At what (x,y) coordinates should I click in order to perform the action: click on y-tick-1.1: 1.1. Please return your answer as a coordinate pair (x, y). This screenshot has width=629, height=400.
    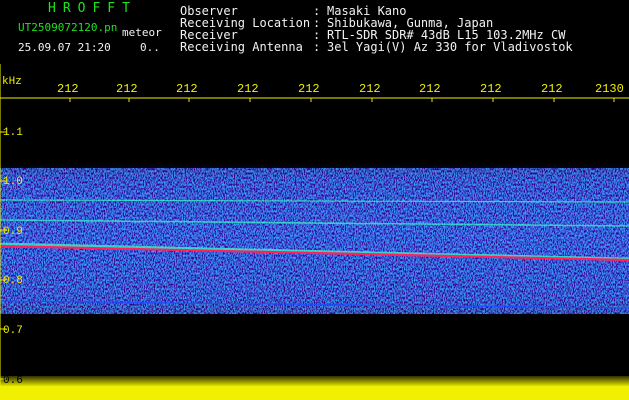
    Looking at the image, I should click on (13, 133).